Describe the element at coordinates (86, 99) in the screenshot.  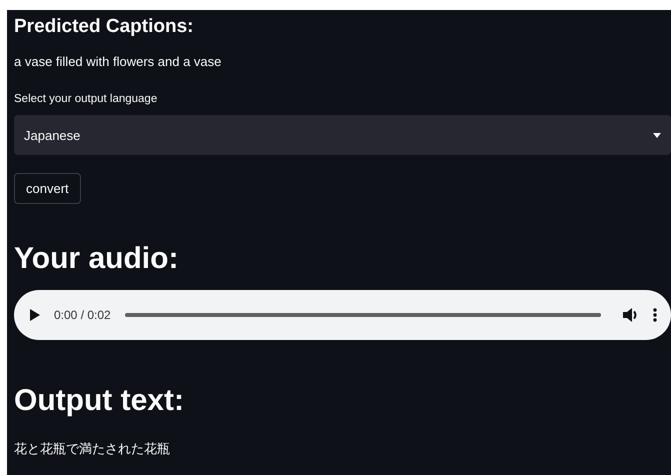
I see `select-label: Select your output language` at that location.